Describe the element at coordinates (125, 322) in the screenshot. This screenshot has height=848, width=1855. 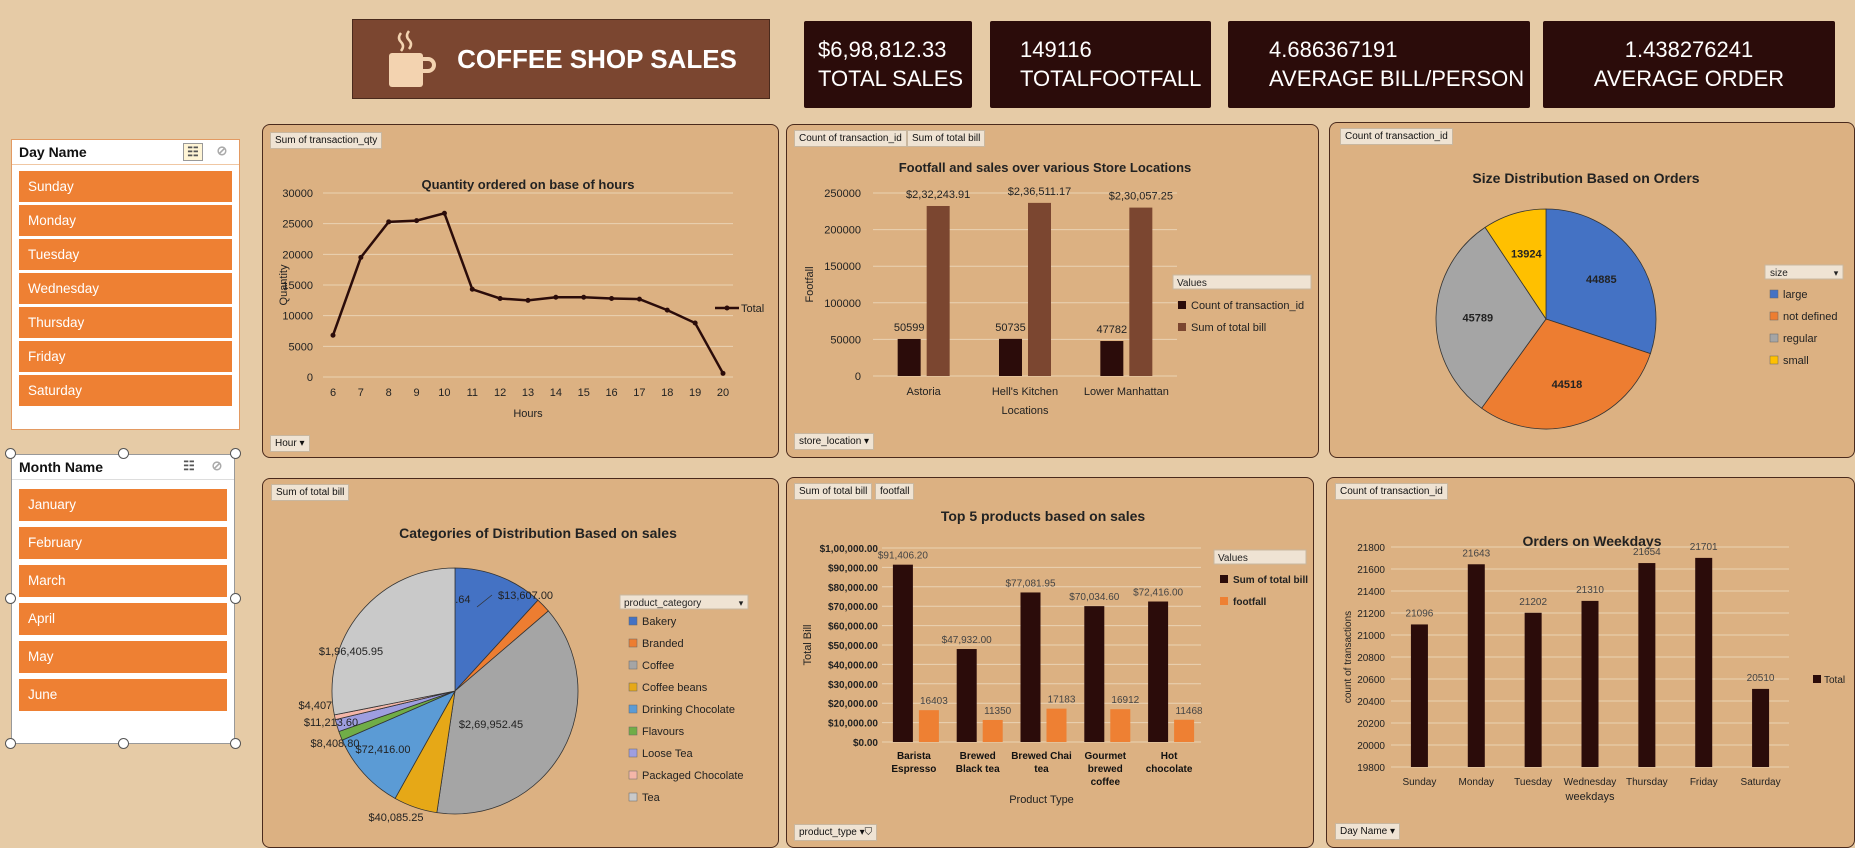
I see `slicer-item-thursday: Thursday` at that location.